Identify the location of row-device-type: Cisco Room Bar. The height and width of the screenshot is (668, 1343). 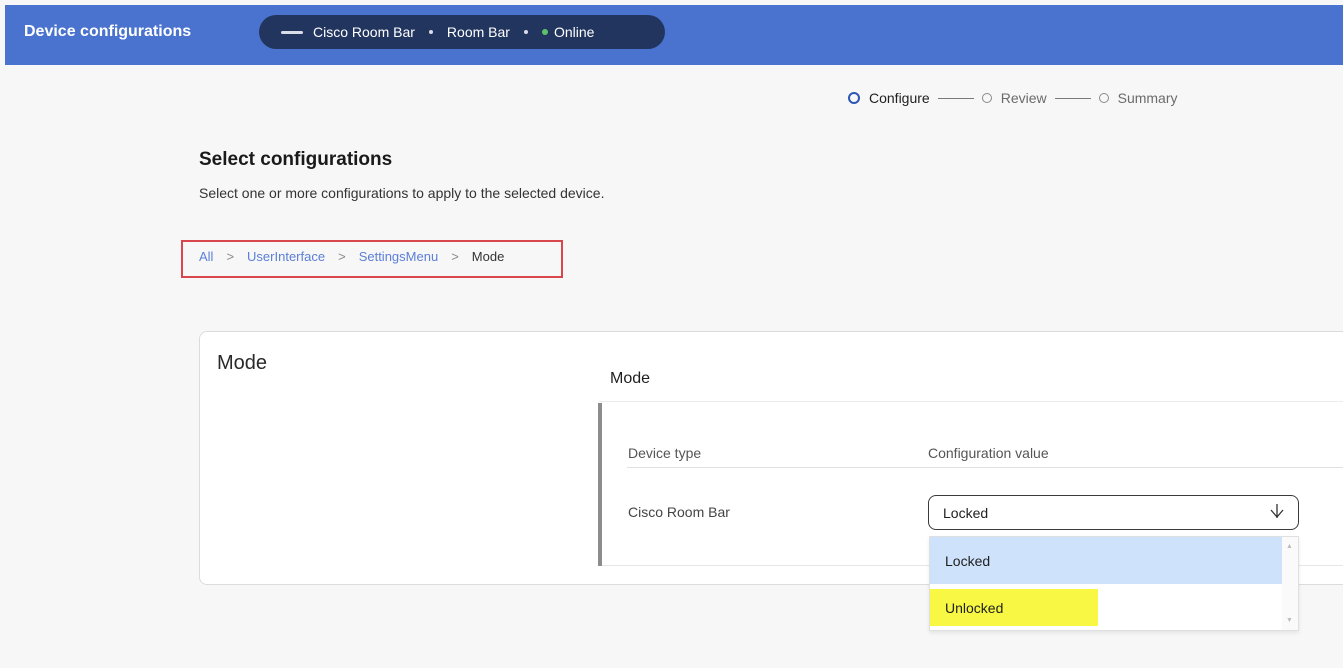
(679, 512).